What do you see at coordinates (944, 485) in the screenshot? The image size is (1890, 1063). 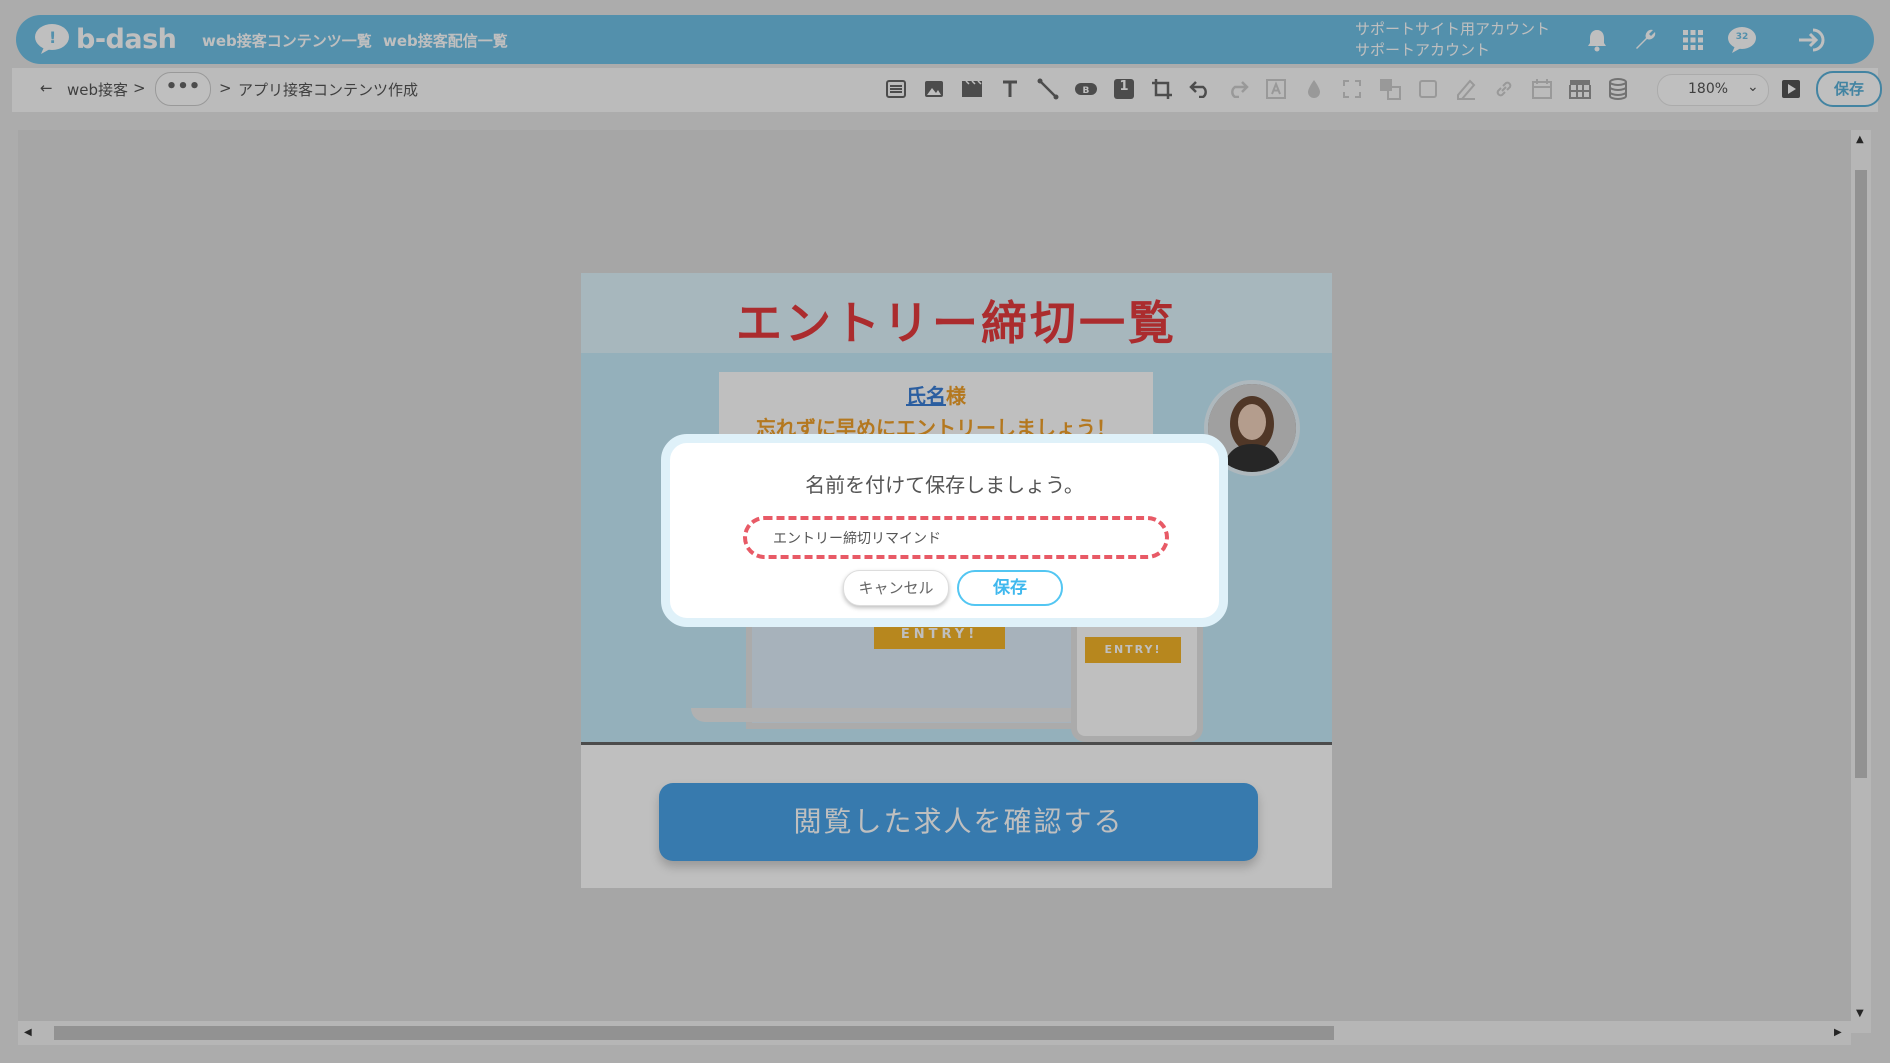 I see `dialog-title: 名前を付けて保存しましょう。` at bounding box center [944, 485].